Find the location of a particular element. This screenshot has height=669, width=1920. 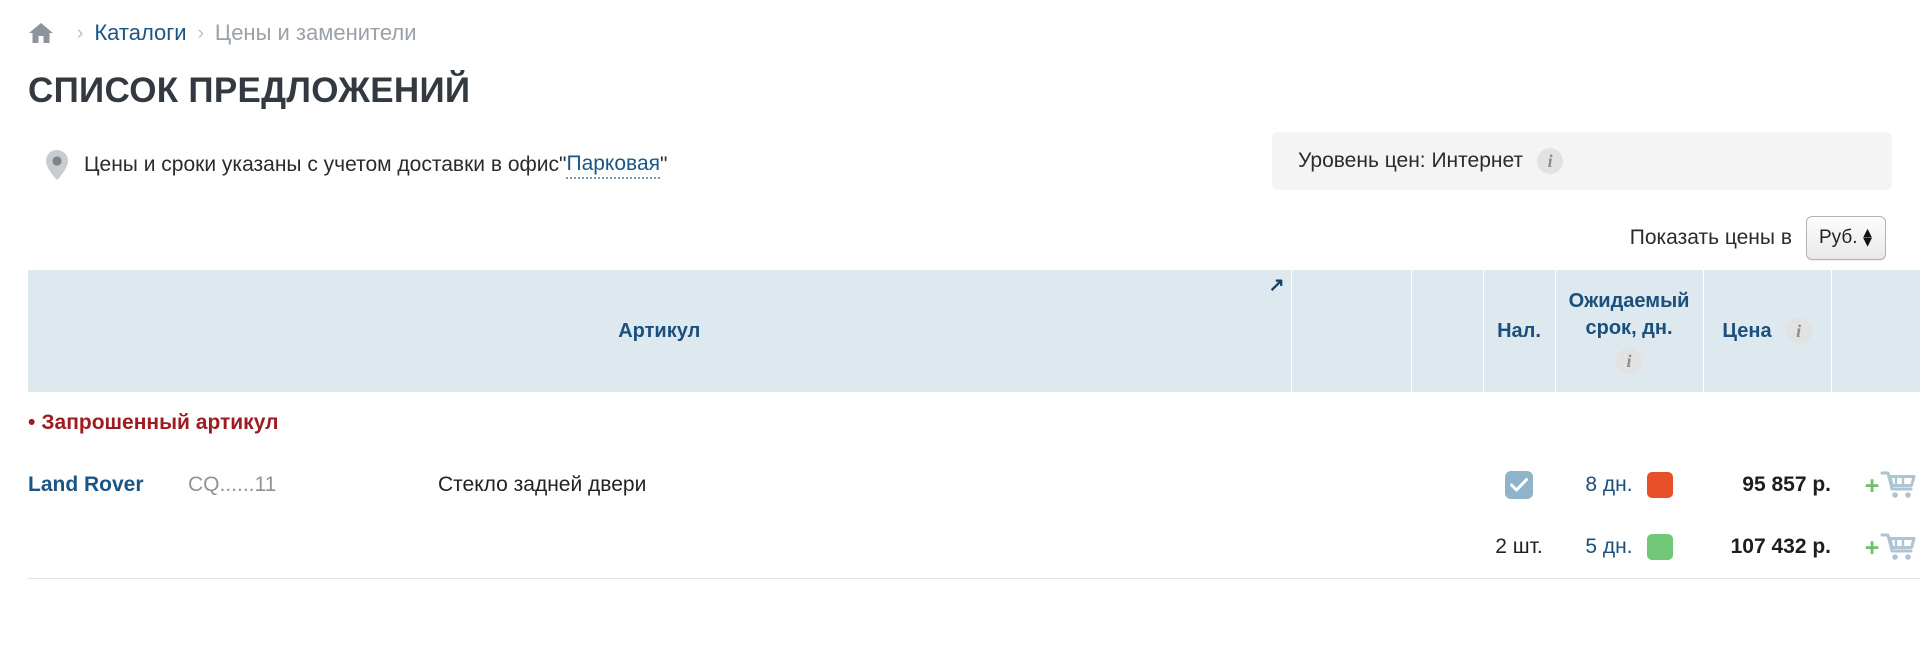

currency-row: Показать цены в Руб. ▲ ▼ is located at coordinates (960, 238).